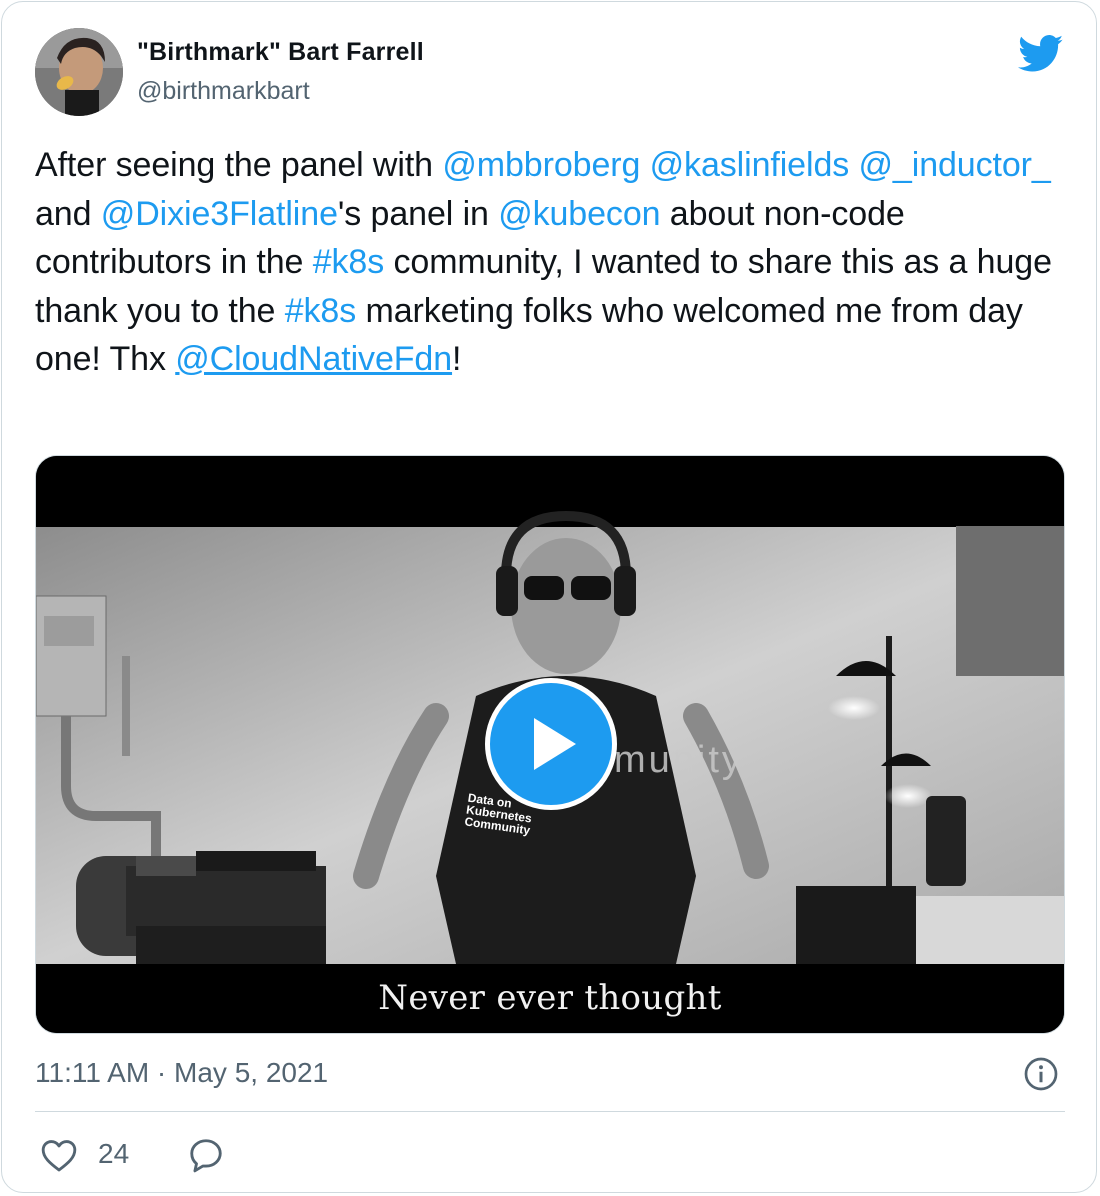 The width and height of the screenshot is (1100, 1196). I want to click on mention-link: @mbbroberg, so click(541, 165).